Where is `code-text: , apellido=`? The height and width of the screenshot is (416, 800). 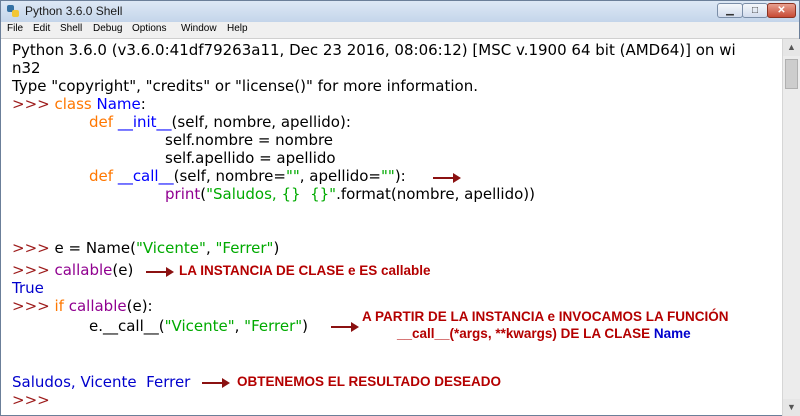
code-text: , apellido= is located at coordinates (340, 176).